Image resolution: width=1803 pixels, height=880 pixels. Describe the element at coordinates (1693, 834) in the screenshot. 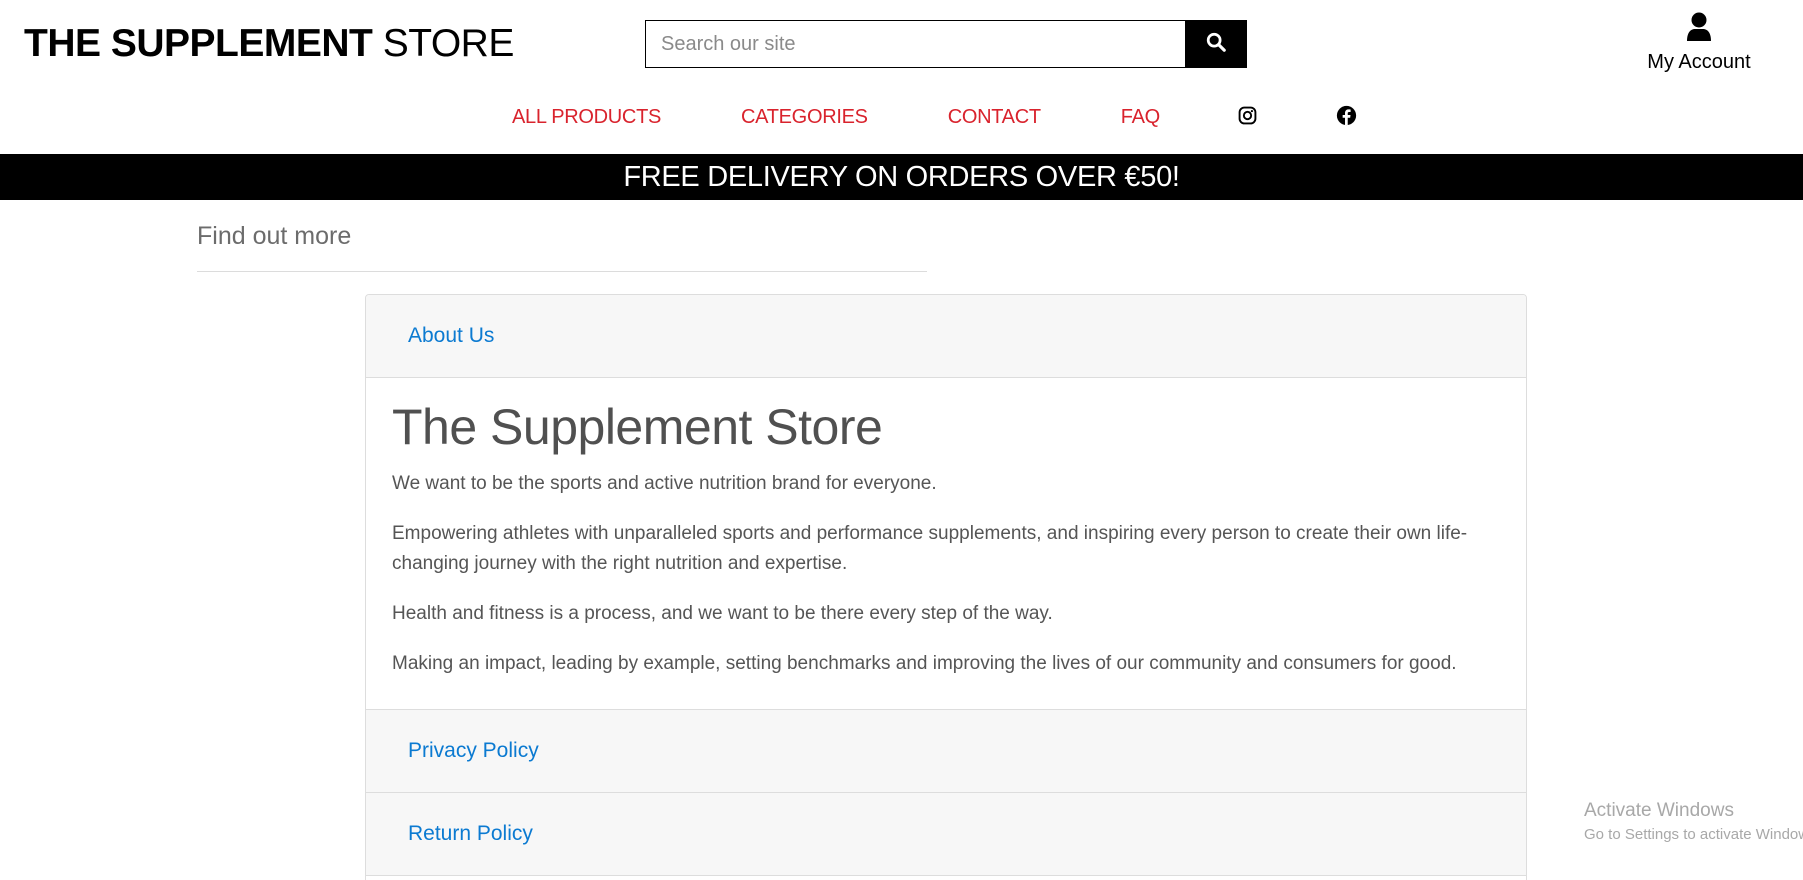

I see `watermark-subtitle: Go to Settings to activate Windows.` at that location.